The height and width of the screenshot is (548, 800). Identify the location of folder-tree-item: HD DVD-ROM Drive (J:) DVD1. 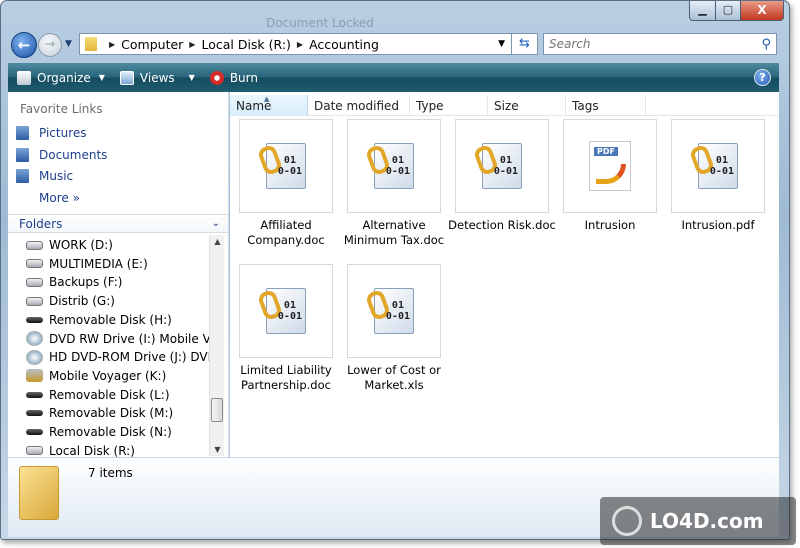
(118, 357).